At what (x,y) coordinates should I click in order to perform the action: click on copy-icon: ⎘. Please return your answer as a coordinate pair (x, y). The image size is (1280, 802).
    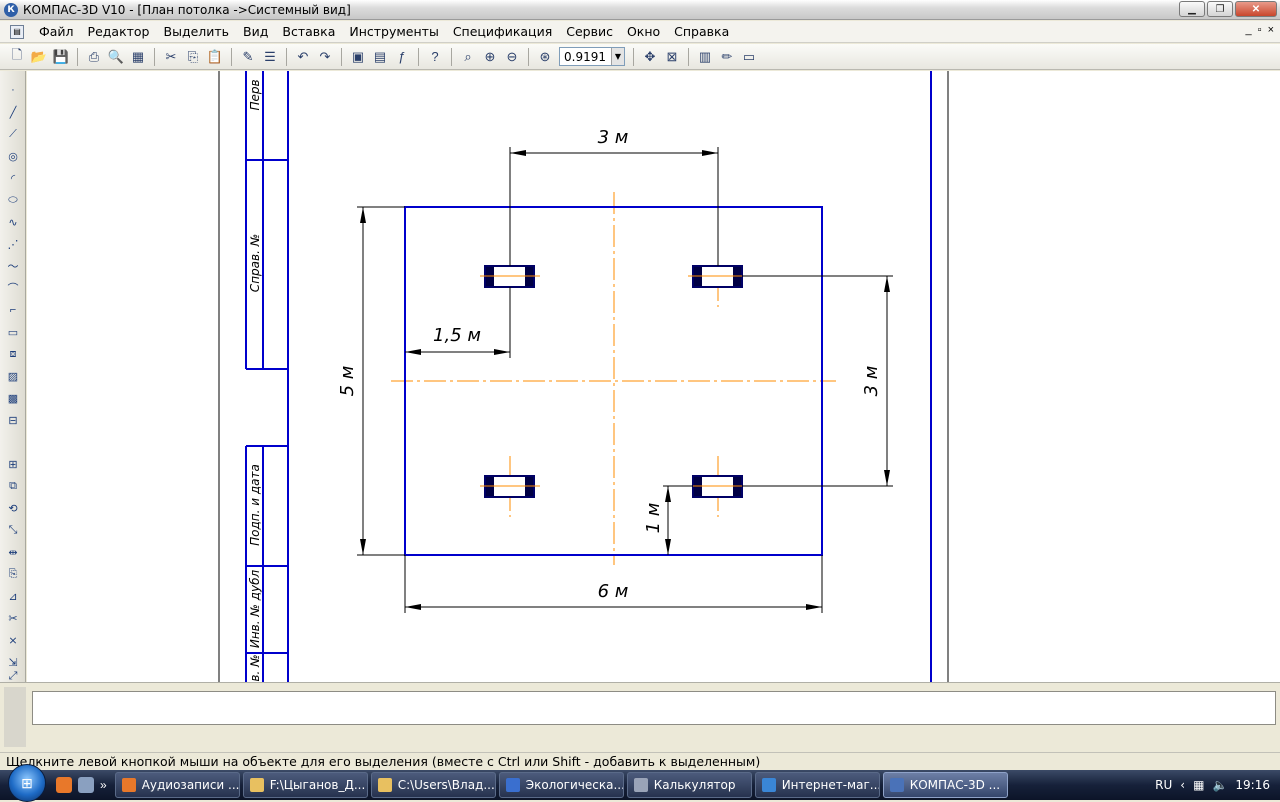
    Looking at the image, I should click on (193, 57).